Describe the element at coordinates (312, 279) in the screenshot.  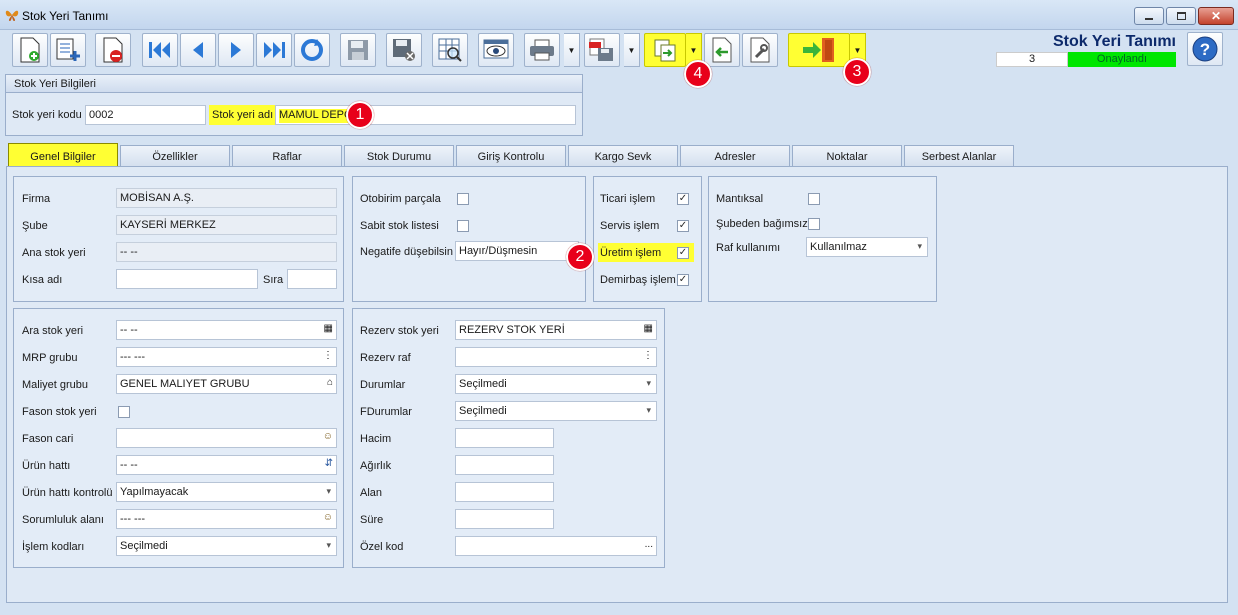
I see `sira-input` at that location.